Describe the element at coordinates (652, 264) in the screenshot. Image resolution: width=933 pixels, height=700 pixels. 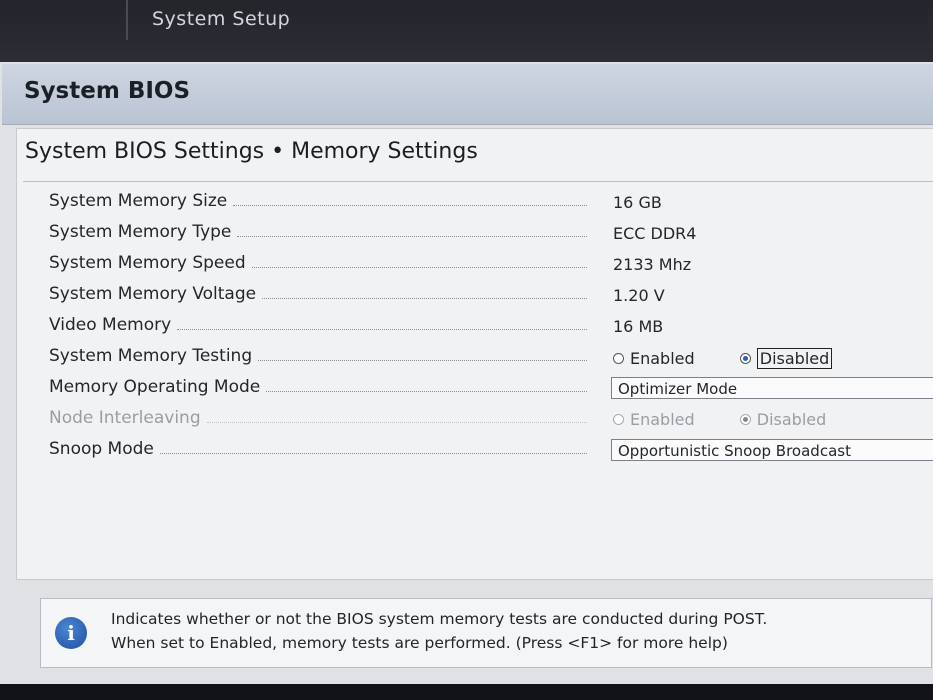
I see `setting-value: 2133 Mhz` at that location.